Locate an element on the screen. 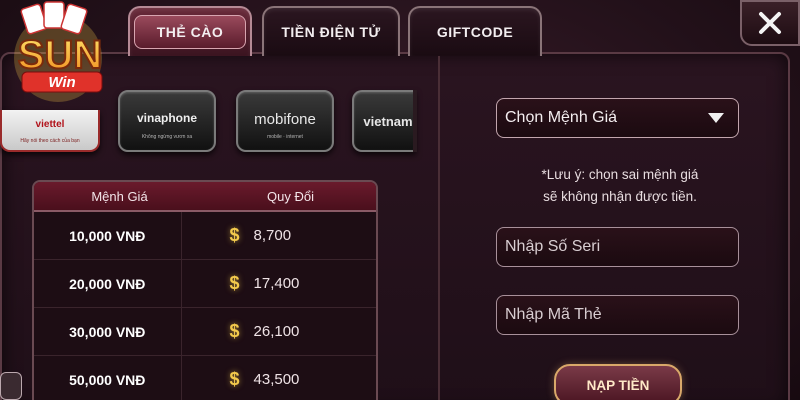 The width and height of the screenshot is (800, 400). tab-giftcode-label: GIFTCODE is located at coordinates (475, 32).